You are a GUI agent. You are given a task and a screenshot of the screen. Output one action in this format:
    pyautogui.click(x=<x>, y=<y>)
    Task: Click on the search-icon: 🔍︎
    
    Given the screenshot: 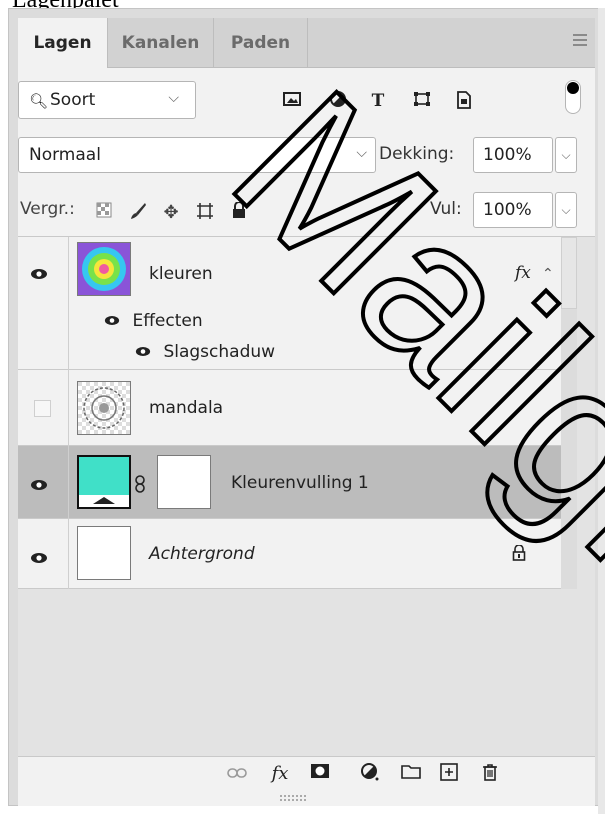 What is the action you would take?
    pyautogui.click(x=39, y=101)
    